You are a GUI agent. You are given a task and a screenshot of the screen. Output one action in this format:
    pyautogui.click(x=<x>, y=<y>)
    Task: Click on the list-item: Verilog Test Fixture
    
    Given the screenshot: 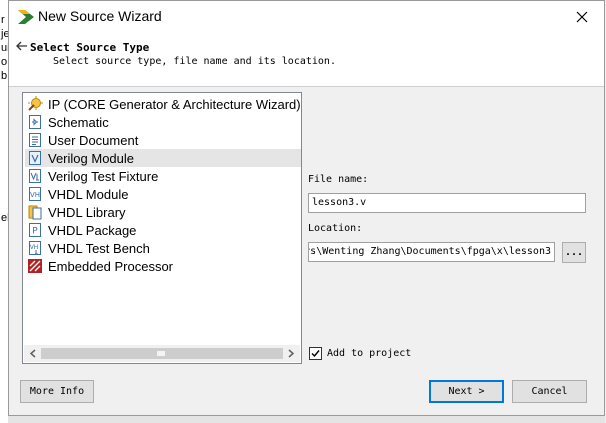 What is the action you would take?
    pyautogui.click(x=163, y=176)
    